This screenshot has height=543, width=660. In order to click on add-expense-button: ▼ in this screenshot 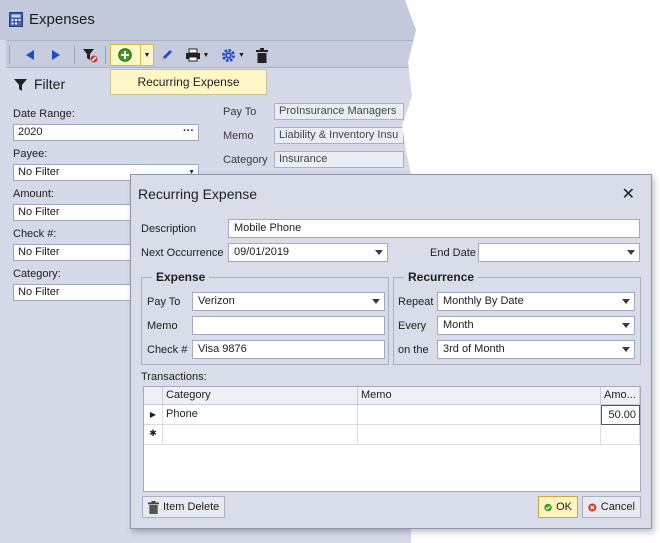, I will do `click(132, 55)`.